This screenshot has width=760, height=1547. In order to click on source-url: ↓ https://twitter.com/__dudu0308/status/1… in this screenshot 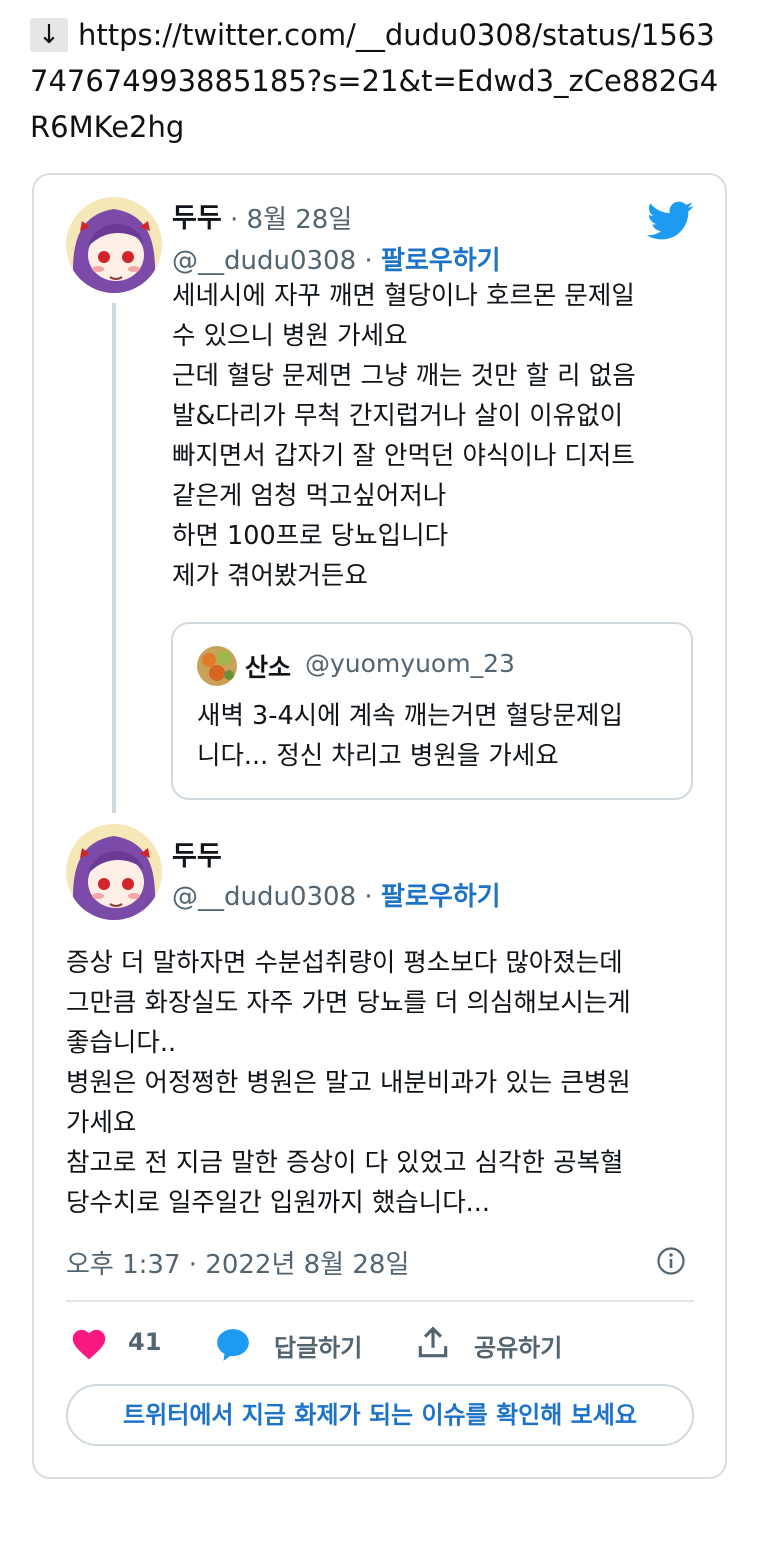, I will do `click(380, 81)`.